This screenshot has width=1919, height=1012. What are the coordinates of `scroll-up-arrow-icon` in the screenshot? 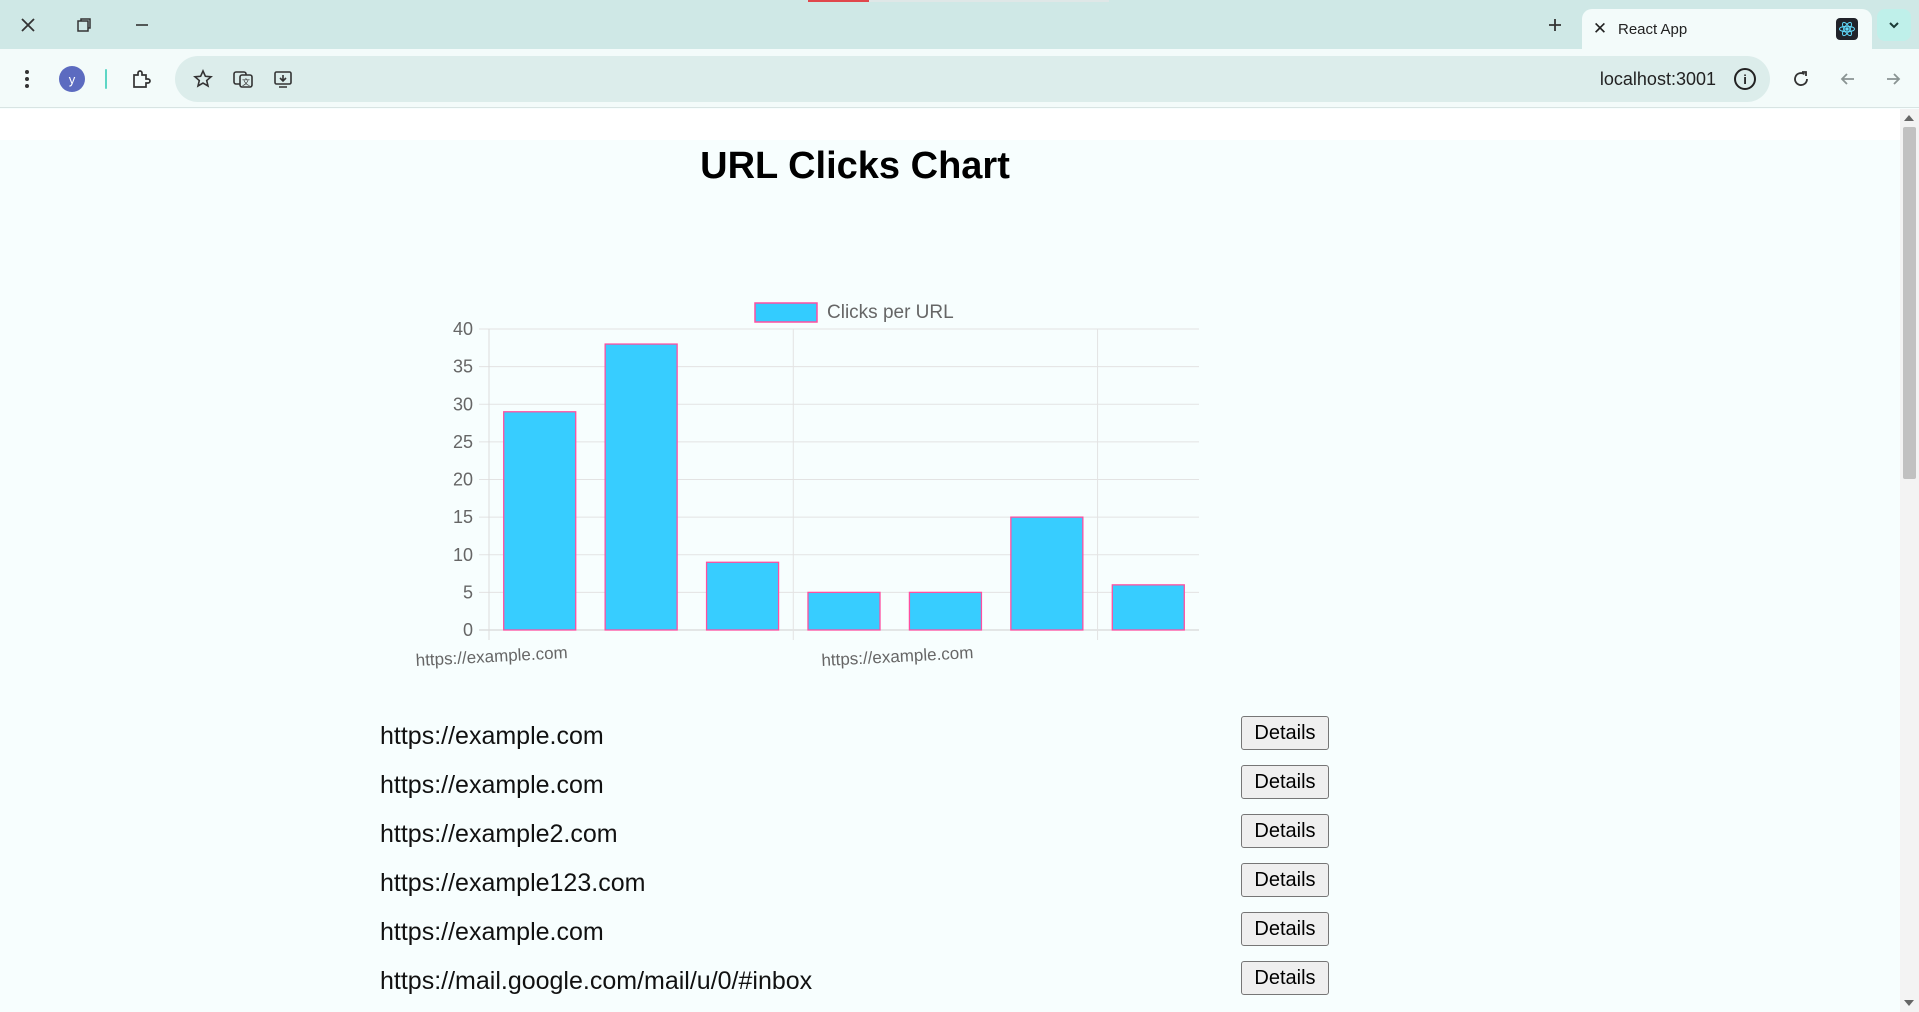 It's located at (1909, 118).